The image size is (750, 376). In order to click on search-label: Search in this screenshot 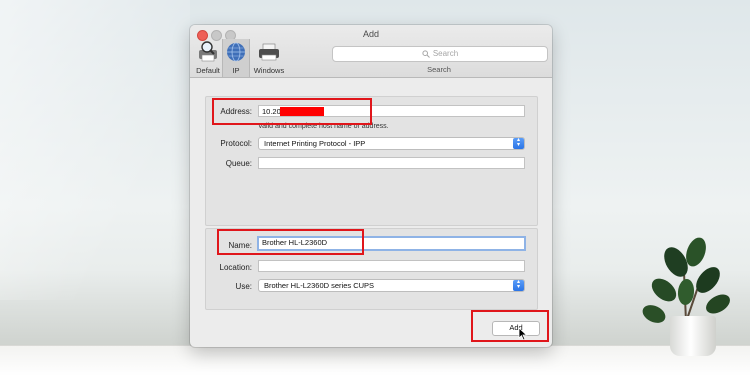, I will do `click(439, 69)`.